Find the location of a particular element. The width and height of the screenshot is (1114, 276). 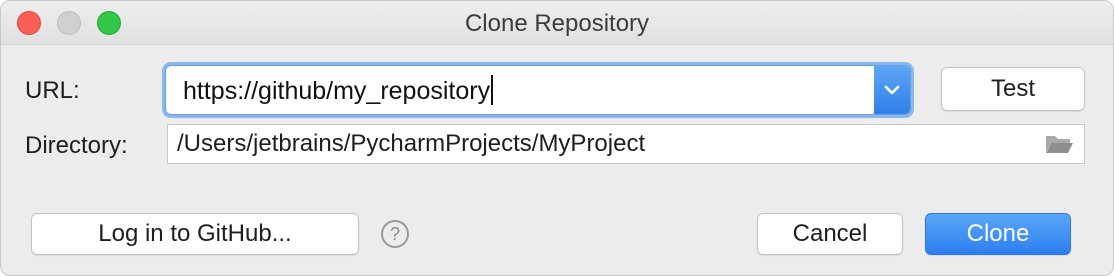

cancel-button: Cancel is located at coordinates (830, 234).